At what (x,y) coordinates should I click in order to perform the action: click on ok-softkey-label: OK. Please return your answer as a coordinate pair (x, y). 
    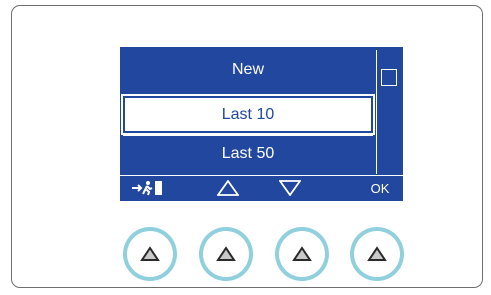
    Looking at the image, I should click on (380, 188).